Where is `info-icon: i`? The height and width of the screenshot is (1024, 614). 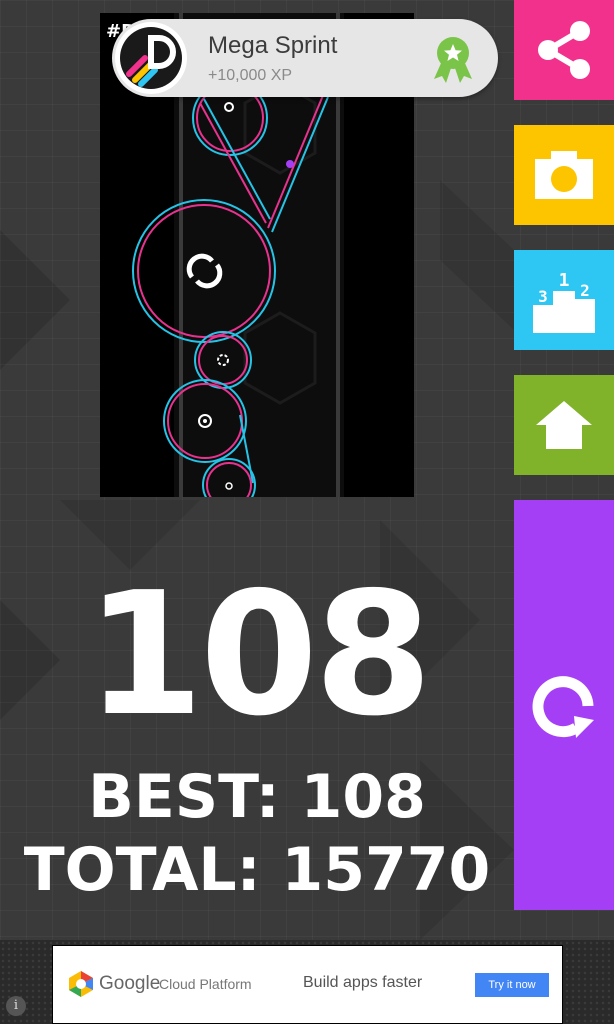 info-icon: i is located at coordinates (16, 1006).